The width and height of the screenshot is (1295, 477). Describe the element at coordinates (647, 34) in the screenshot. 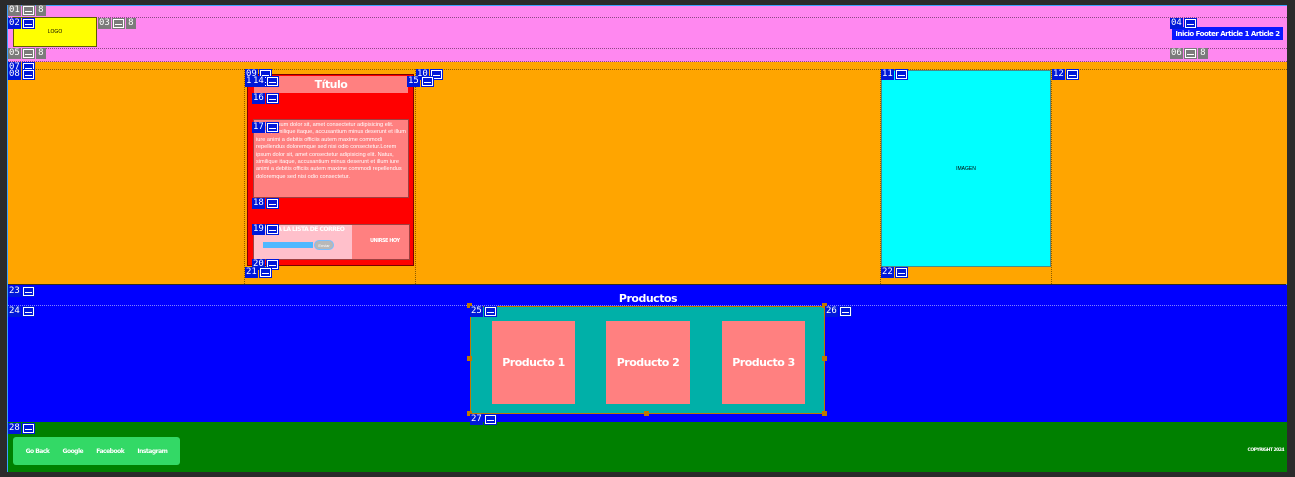

I see `header-section` at that location.